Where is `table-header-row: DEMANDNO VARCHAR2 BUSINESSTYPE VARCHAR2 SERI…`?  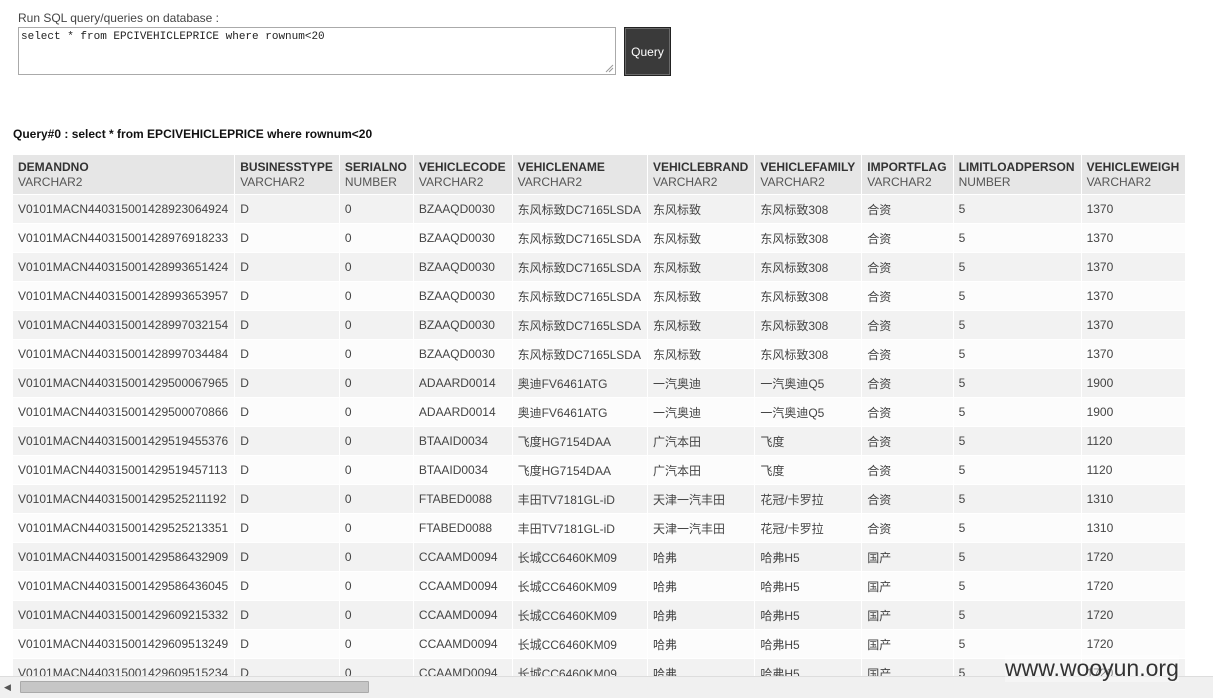 table-header-row: DEMANDNO VARCHAR2 BUSINESSTYPE VARCHAR2 SERI… is located at coordinates (600, 175).